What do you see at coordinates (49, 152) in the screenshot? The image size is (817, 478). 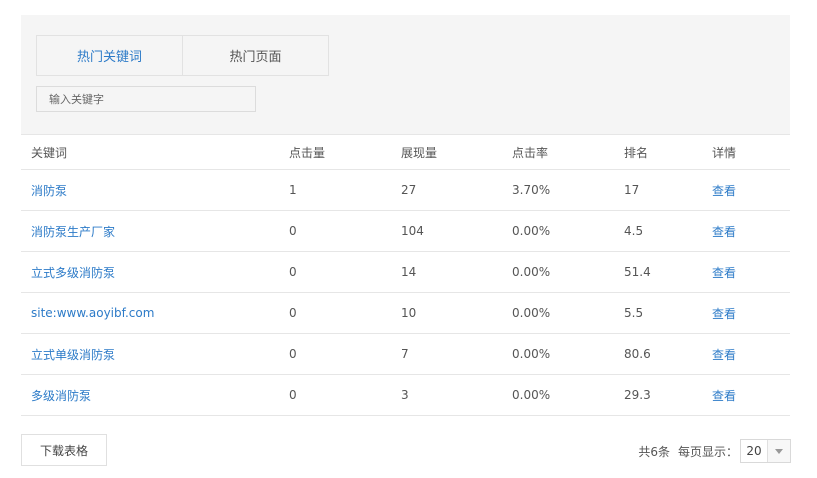 I see `header-keyword: 关键词` at bounding box center [49, 152].